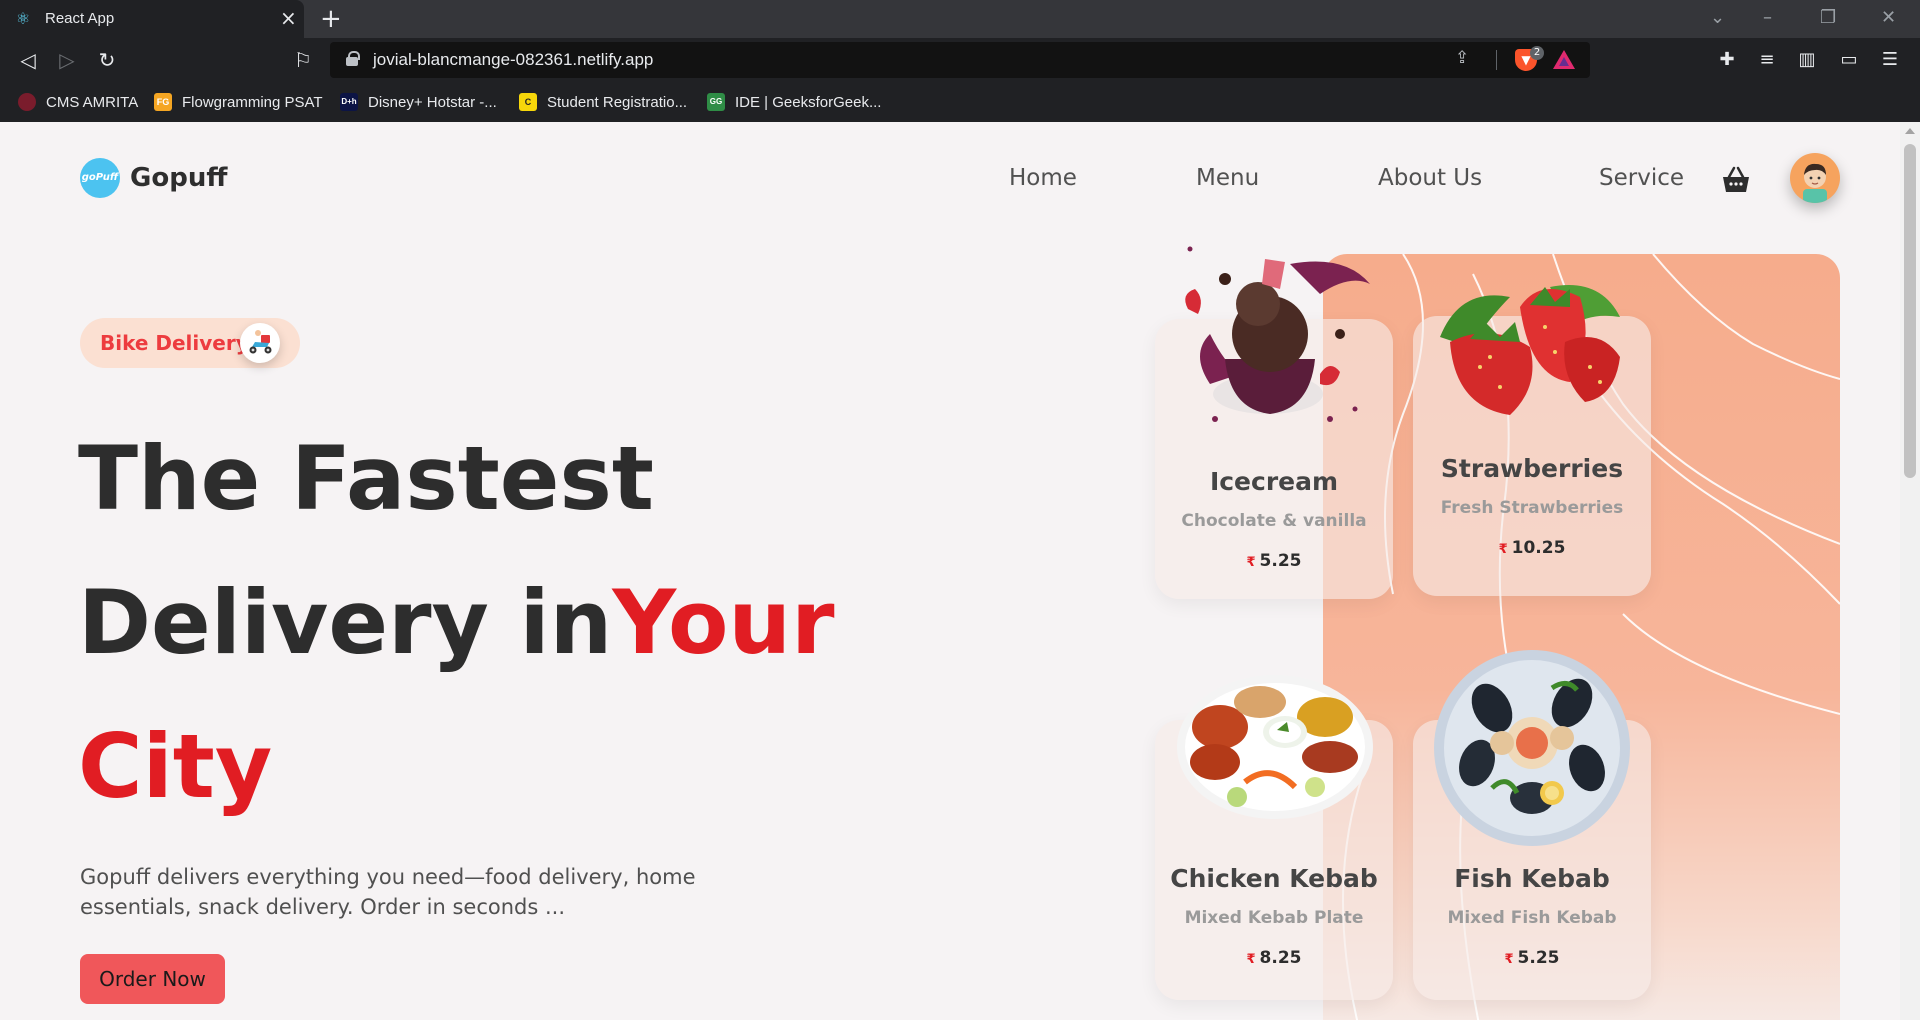 The height and width of the screenshot is (1020, 1920). I want to click on scroll-up-arrow-icon, so click(1910, 131).